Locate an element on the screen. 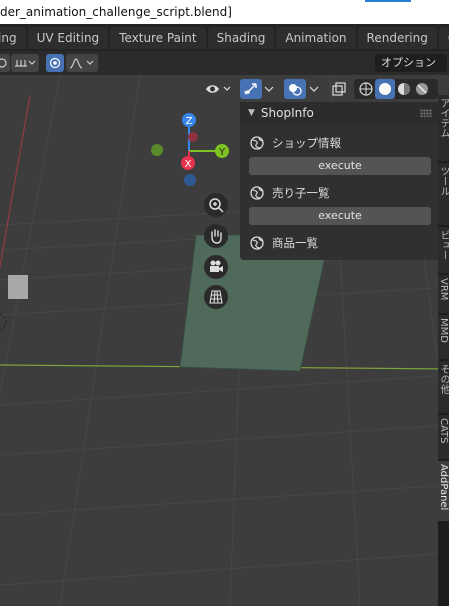 This screenshot has width=449, height=606. panel-title: ShopInfo is located at coordinates (287, 113).